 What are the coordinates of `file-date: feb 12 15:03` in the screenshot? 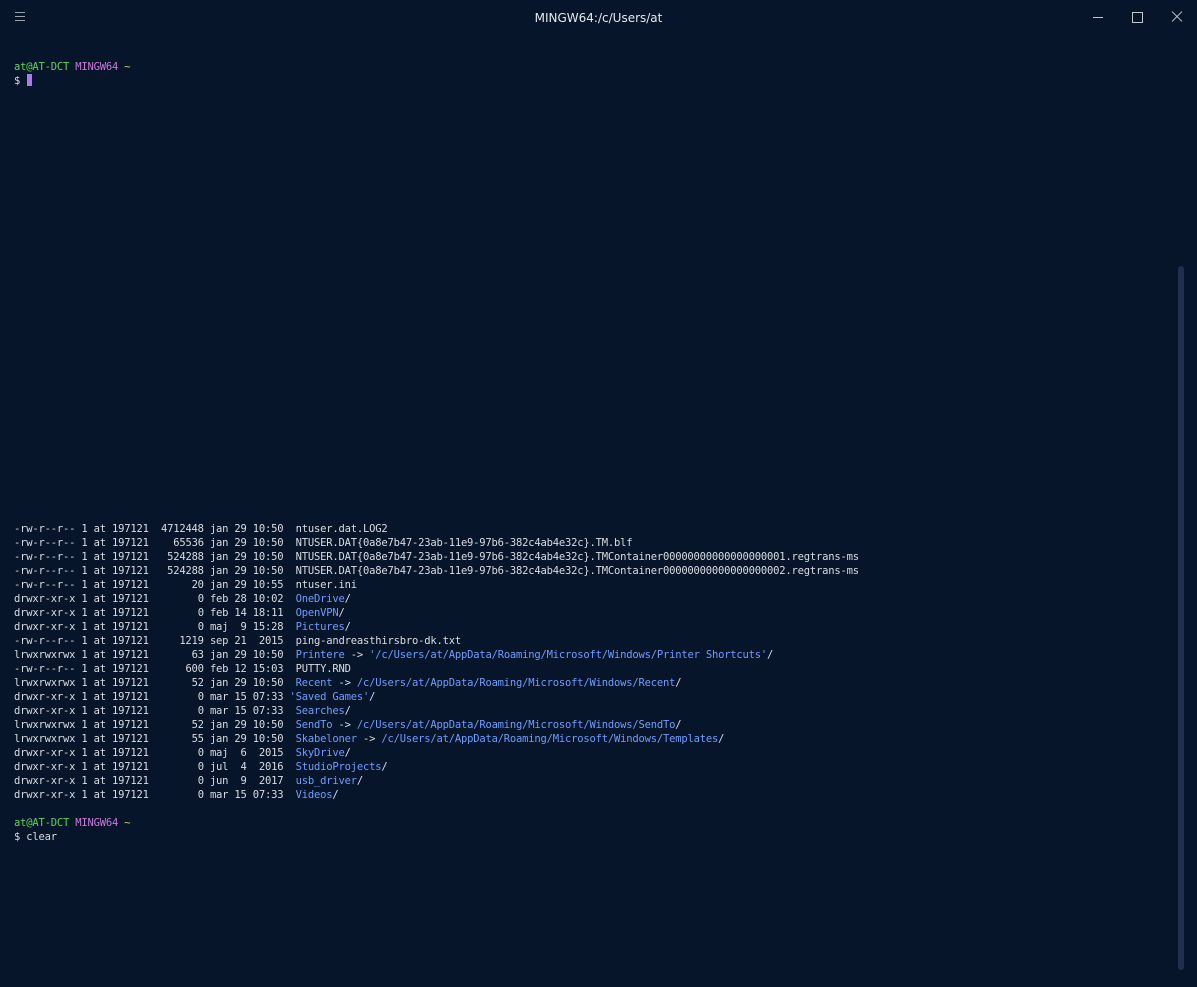 It's located at (246, 669).